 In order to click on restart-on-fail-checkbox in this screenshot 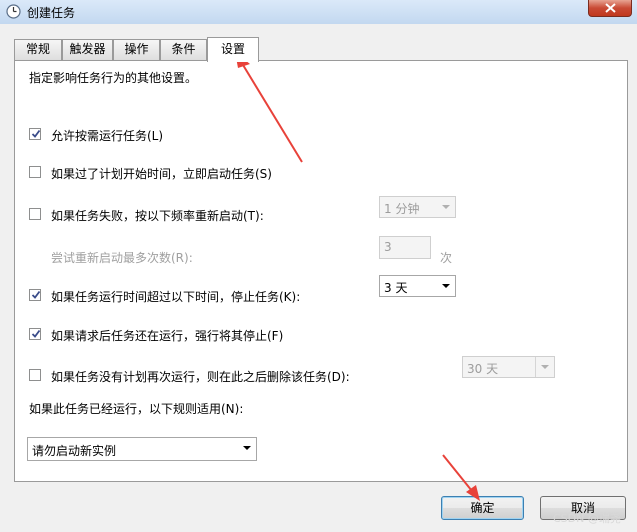, I will do `click(35, 214)`.